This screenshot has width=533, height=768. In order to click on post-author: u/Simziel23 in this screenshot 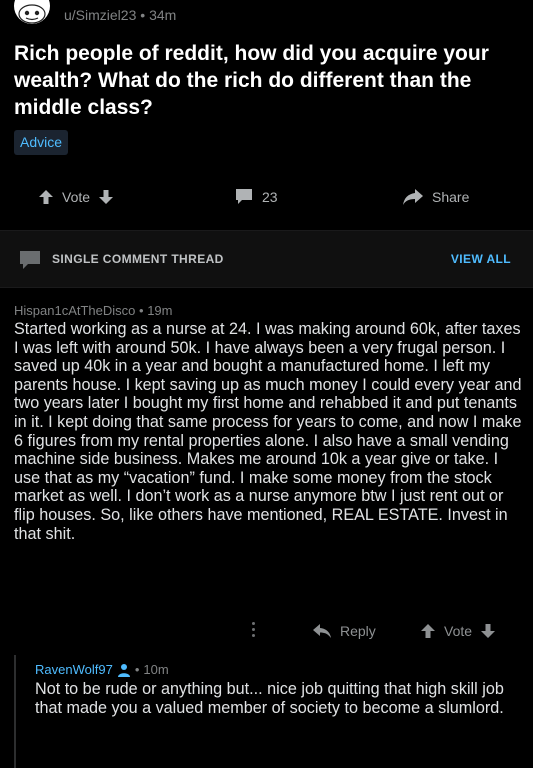, I will do `click(100, 15)`.